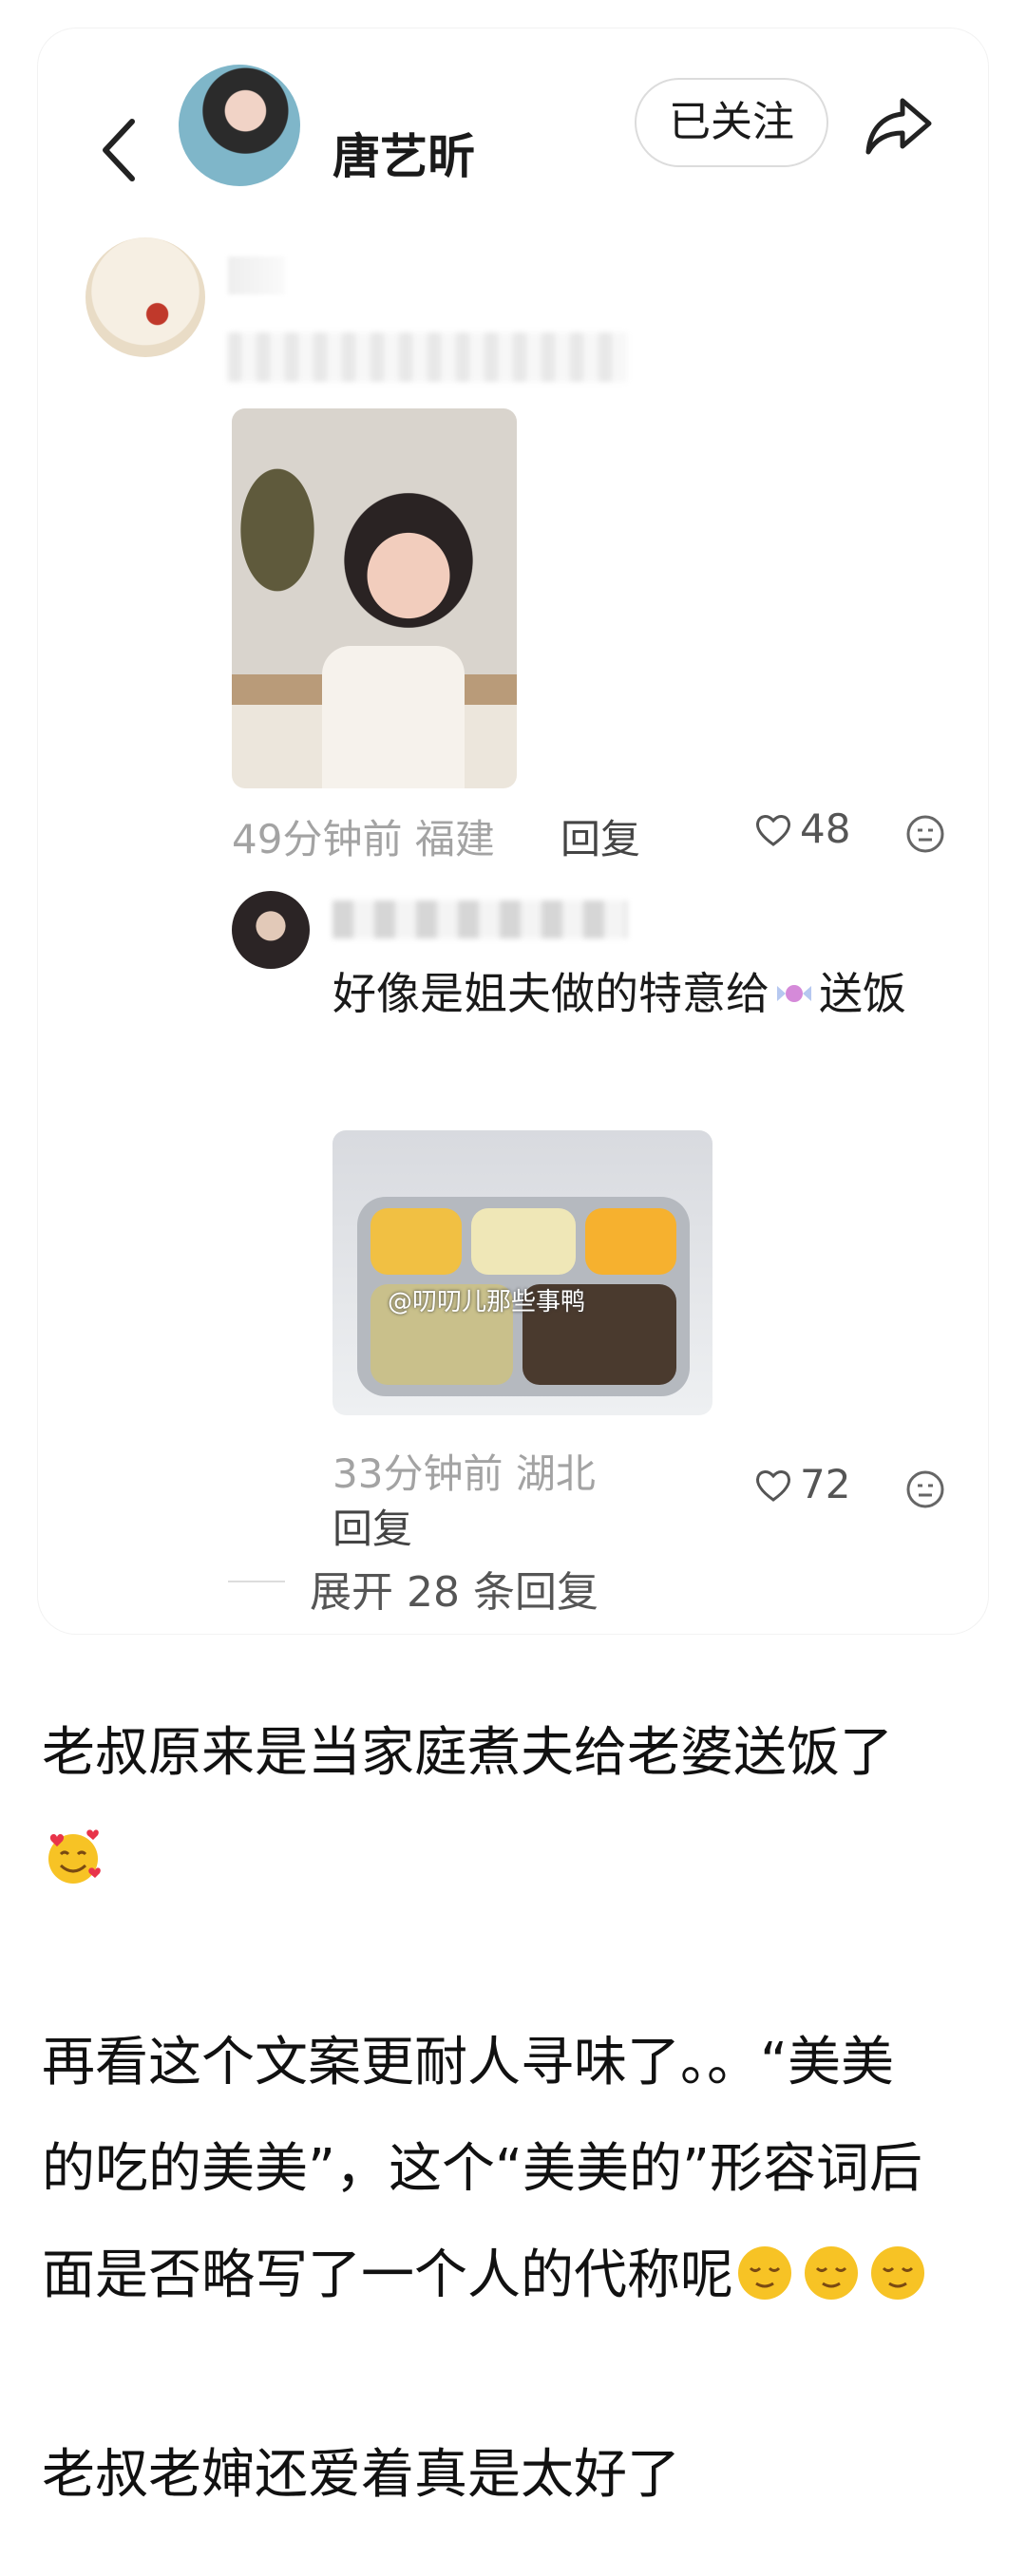  I want to click on back-button, so click(118, 150).